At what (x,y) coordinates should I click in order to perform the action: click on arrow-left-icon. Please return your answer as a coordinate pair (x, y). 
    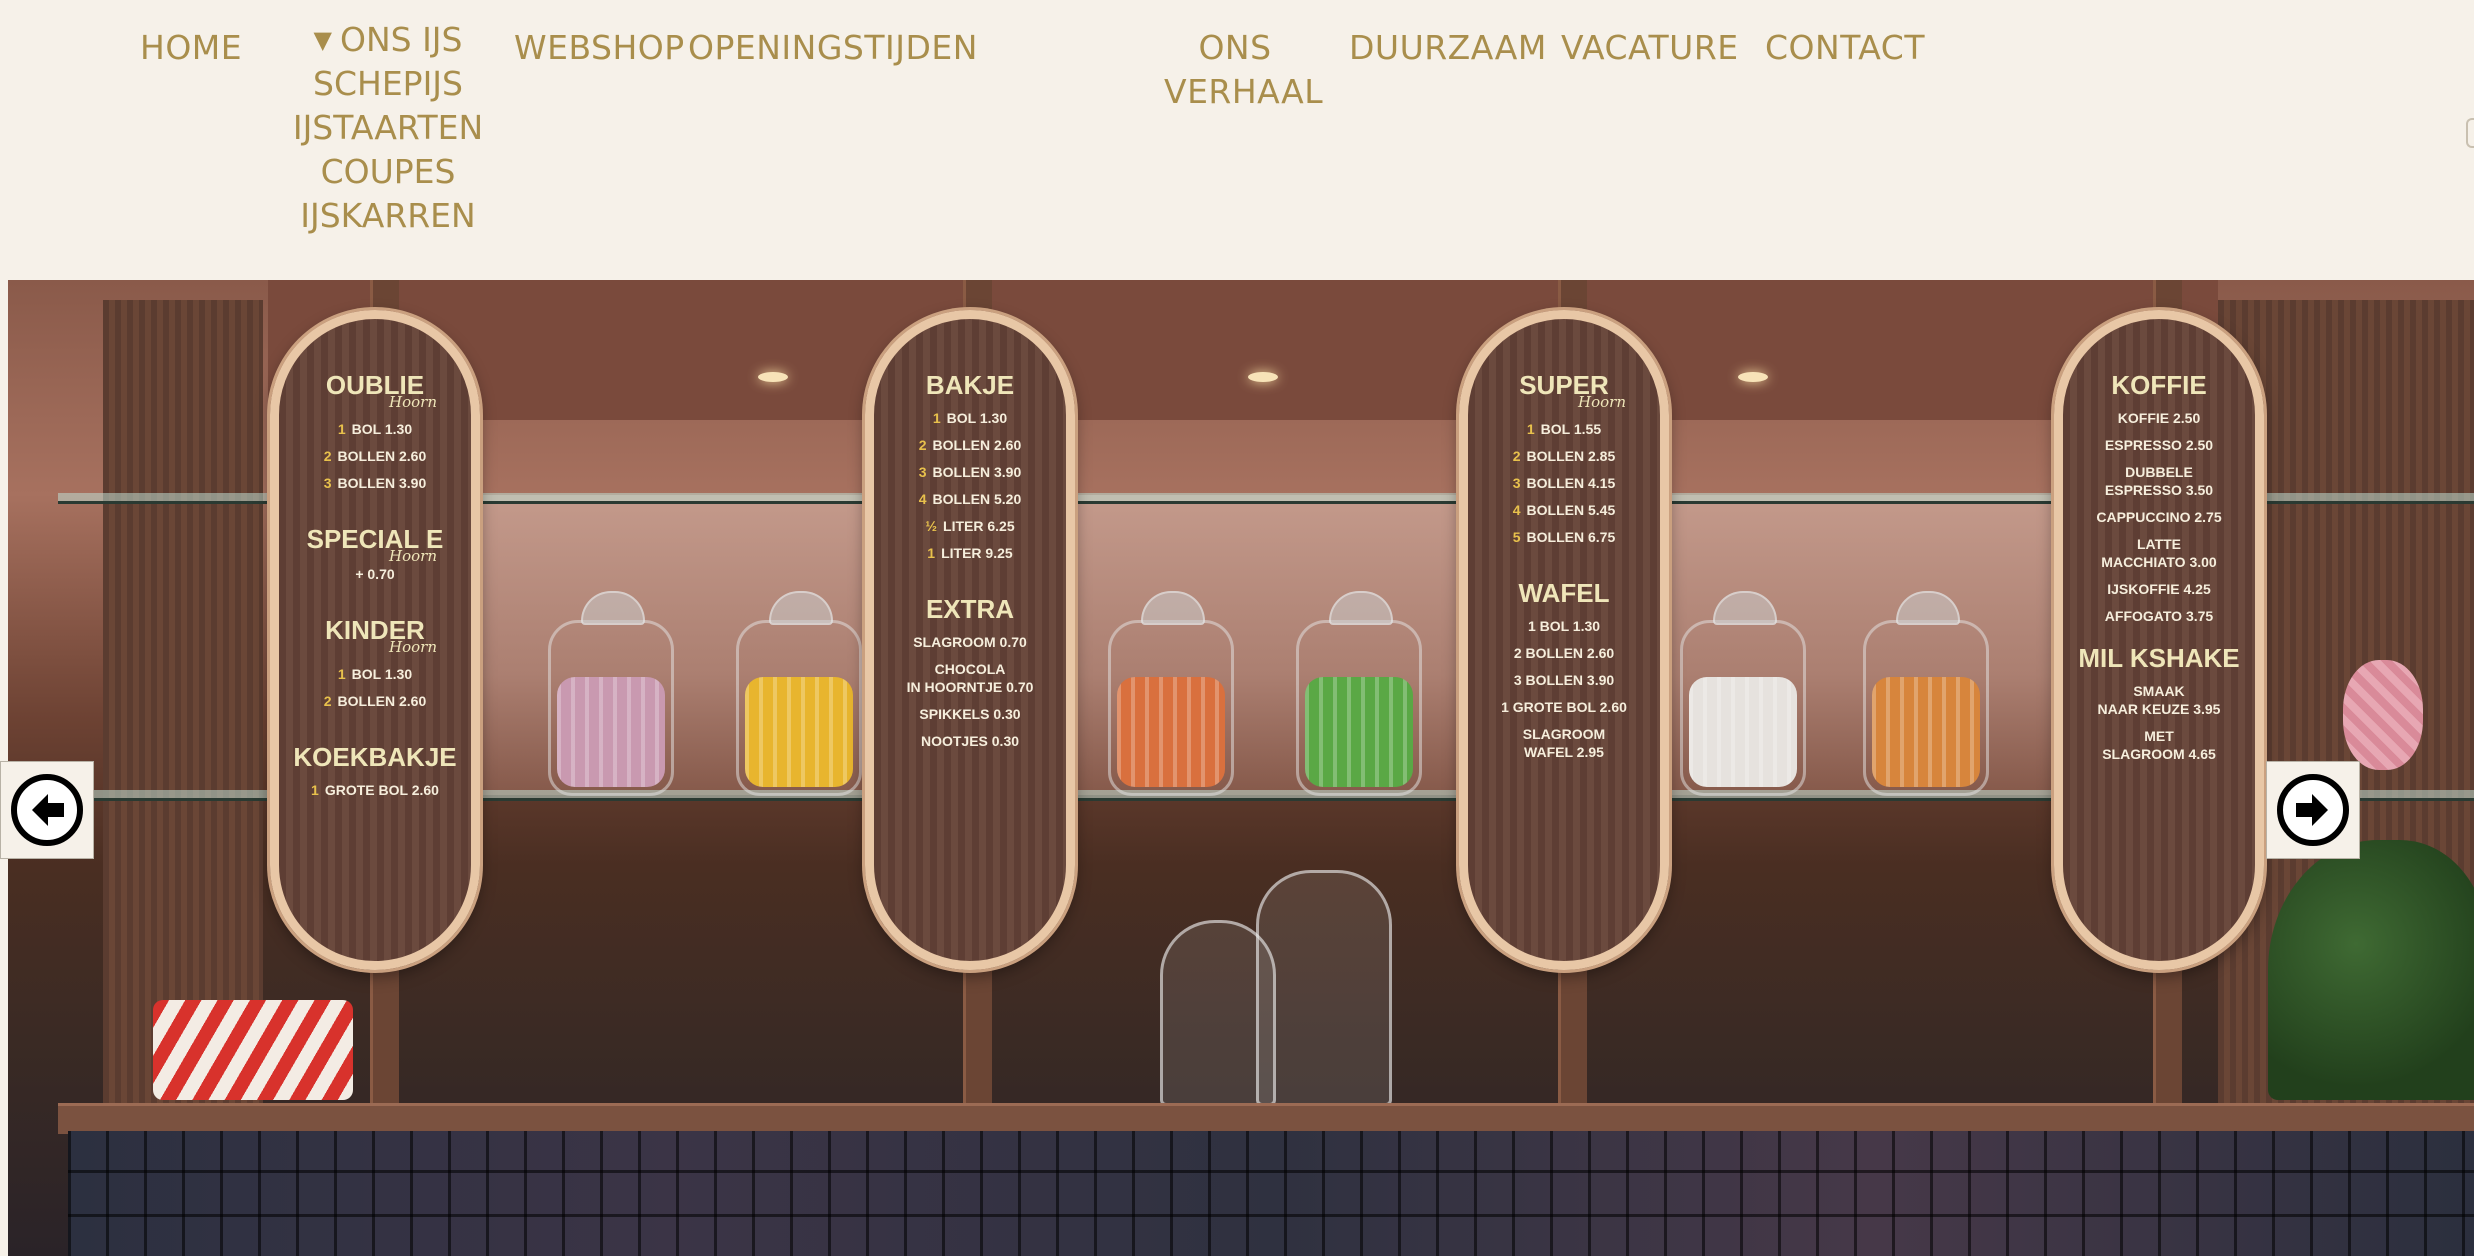
    Looking at the image, I should click on (47, 810).